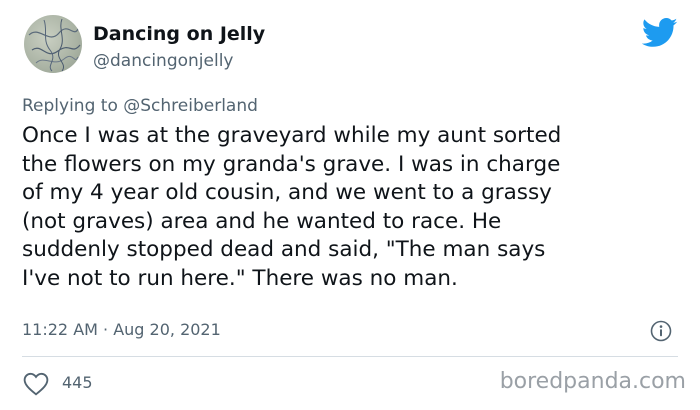 This screenshot has width=700, height=410. I want to click on author-handle: @dancingonjelly, so click(163, 61).